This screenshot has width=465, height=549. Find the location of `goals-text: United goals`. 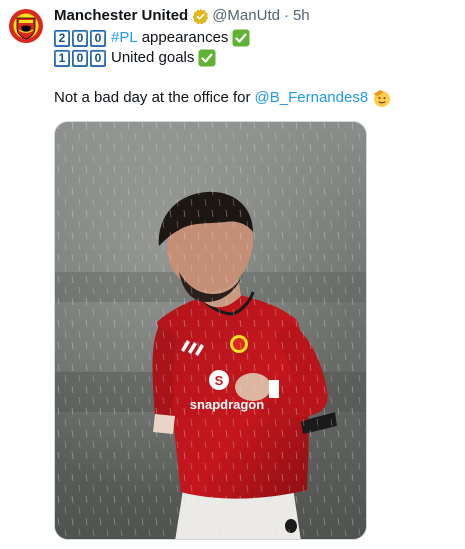

goals-text: United goals is located at coordinates (153, 57).